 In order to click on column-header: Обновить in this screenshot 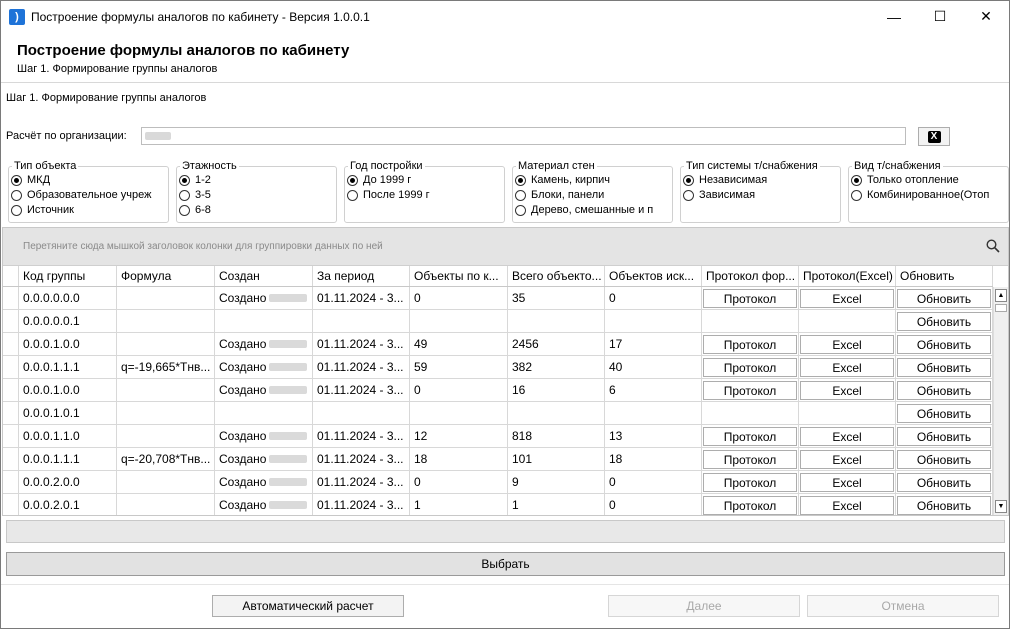, I will do `click(944, 276)`.